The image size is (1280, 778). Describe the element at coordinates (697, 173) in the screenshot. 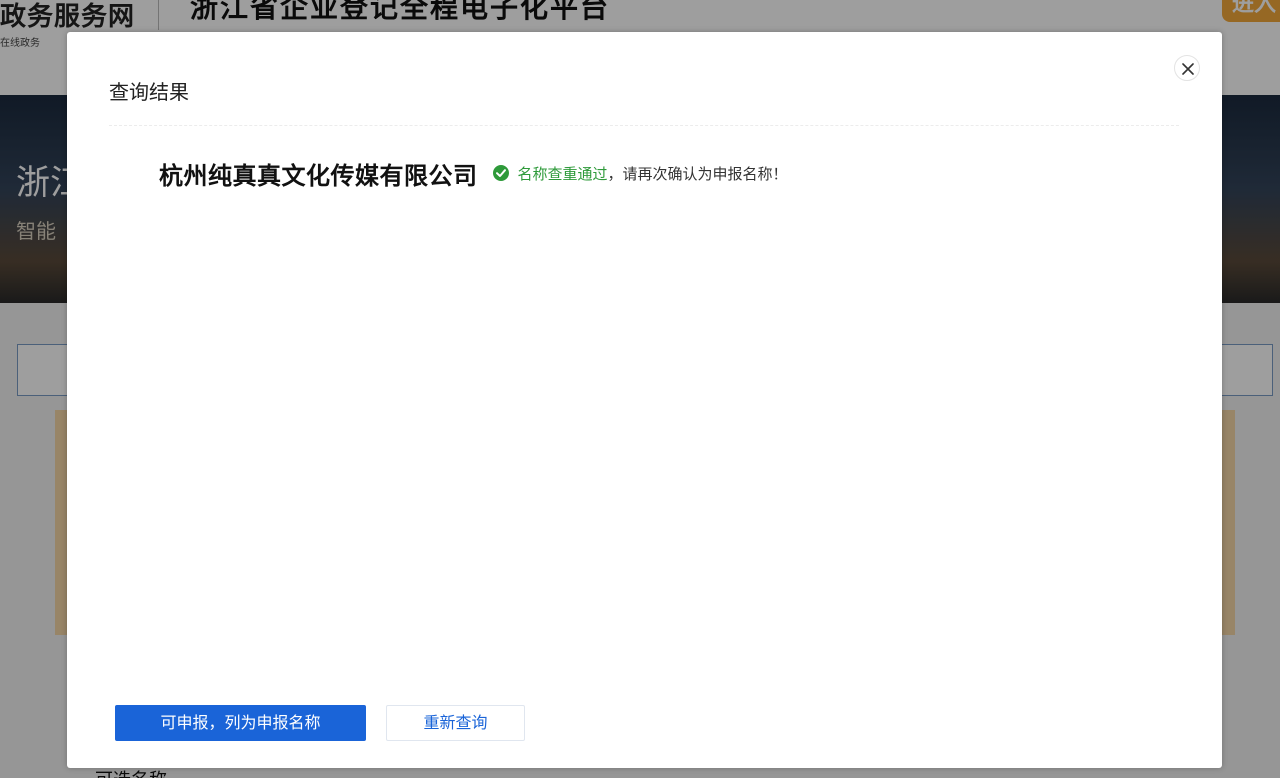

I see `status-confirm-text: ，请再次确认为申报名称！` at that location.